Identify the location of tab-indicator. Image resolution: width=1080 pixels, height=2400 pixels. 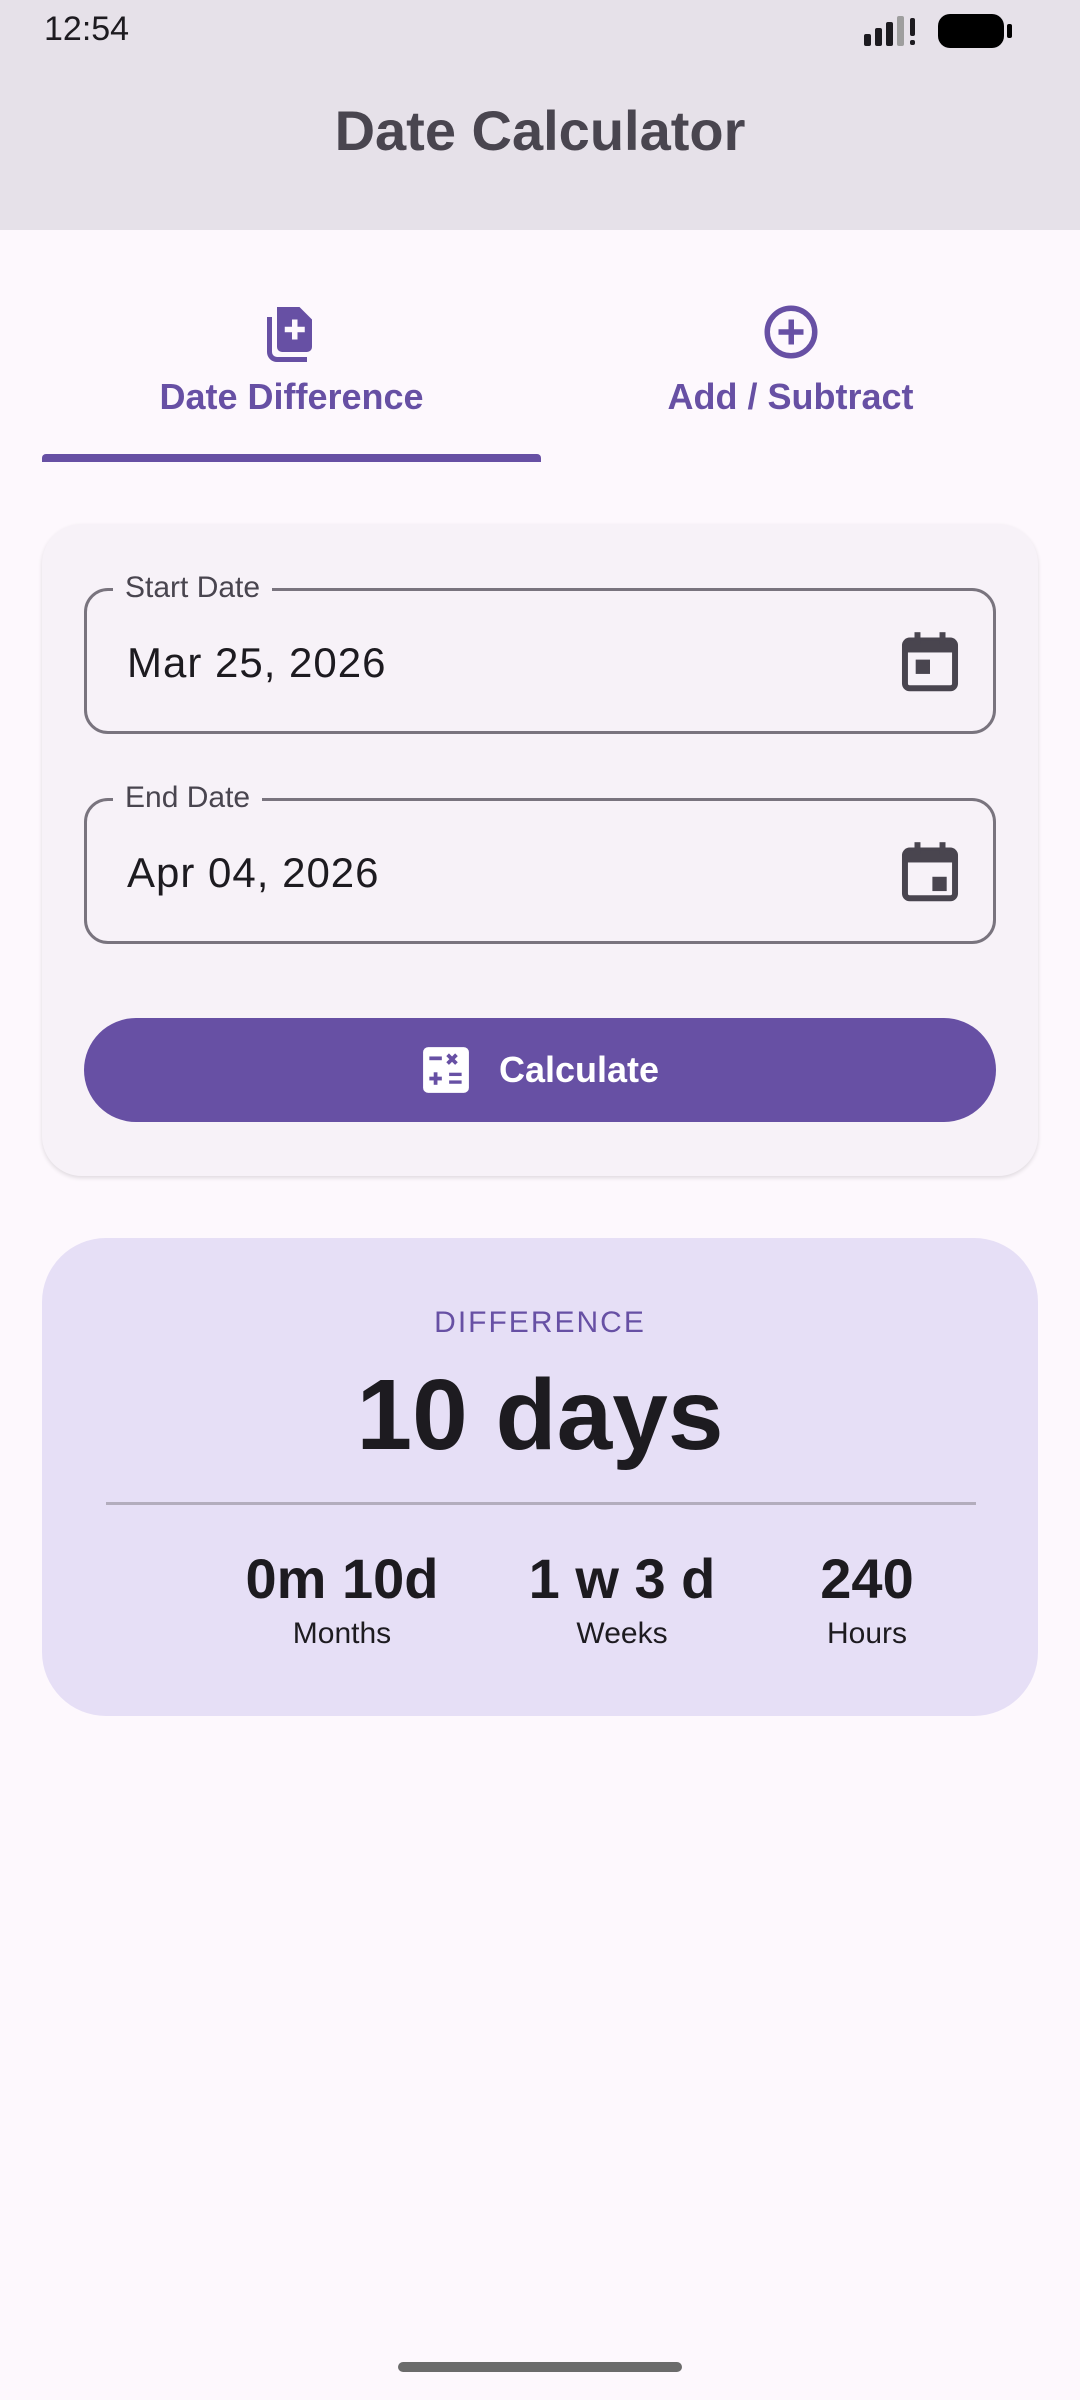
(291, 458).